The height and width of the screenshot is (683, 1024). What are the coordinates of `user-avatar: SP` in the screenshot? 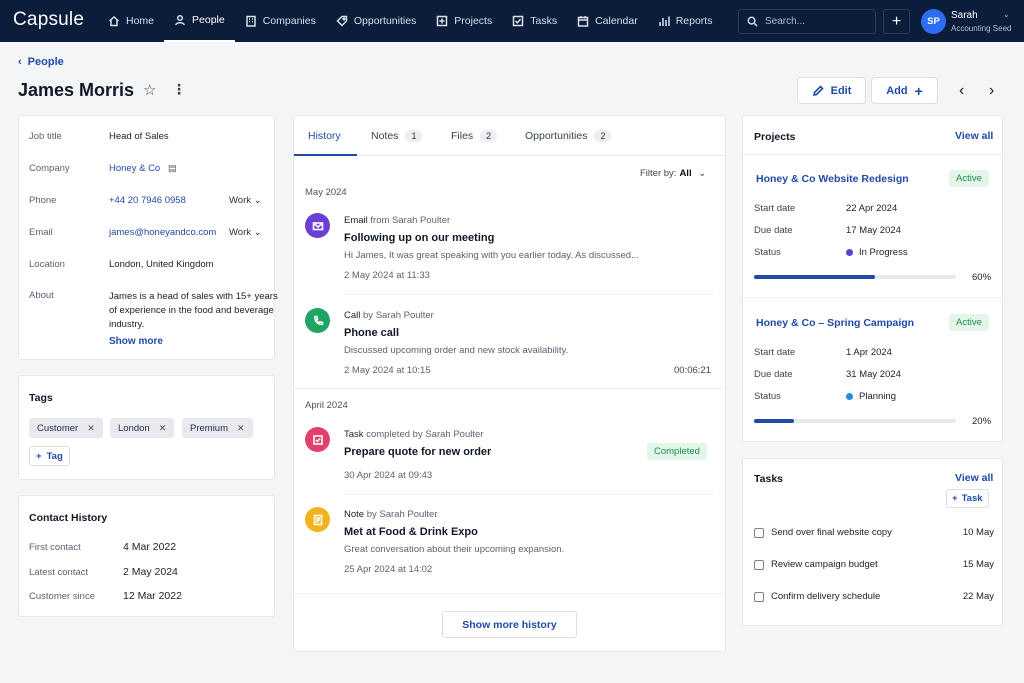 It's located at (933, 21).